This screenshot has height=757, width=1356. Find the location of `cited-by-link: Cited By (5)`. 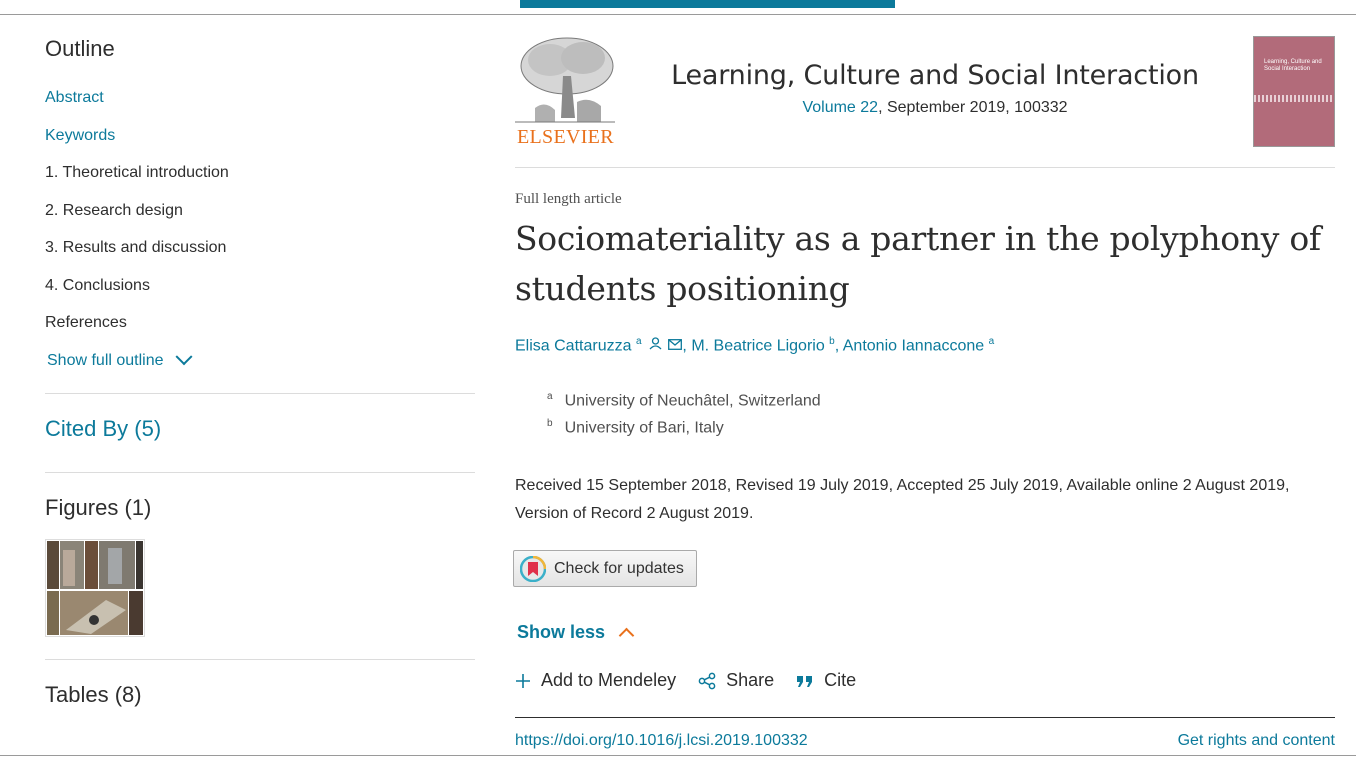

cited-by-link: Cited By (5) is located at coordinates (260, 444).